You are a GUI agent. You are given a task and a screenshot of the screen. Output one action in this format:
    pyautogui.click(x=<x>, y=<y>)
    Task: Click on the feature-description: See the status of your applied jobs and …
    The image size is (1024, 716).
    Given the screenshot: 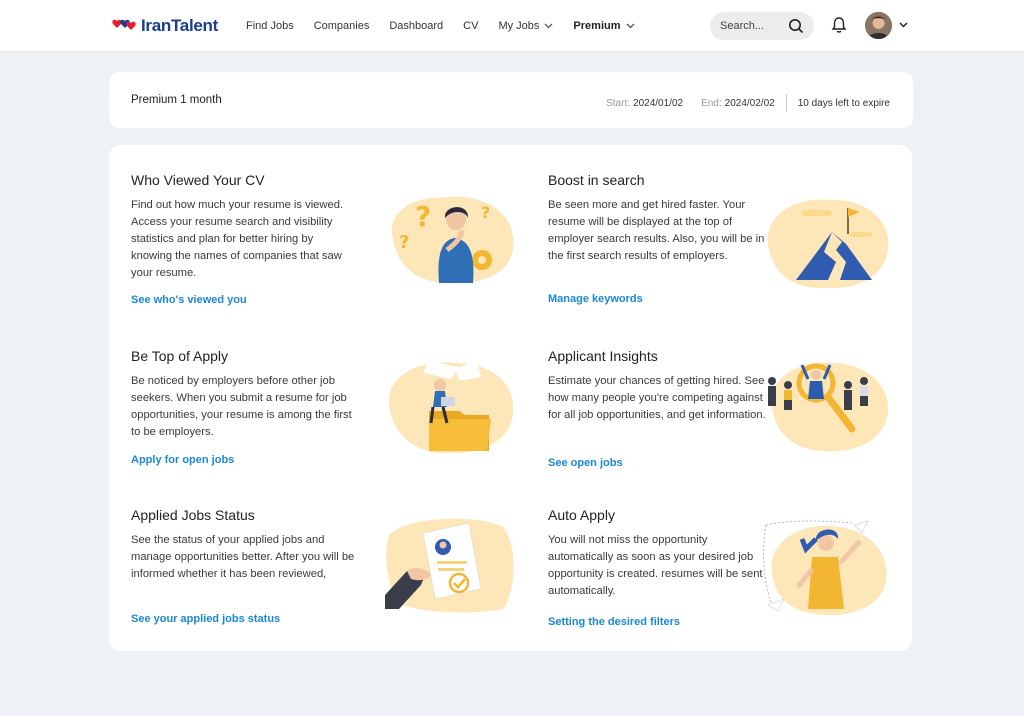 What is the action you would take?
    pyautogui.click(x=243, y=557)
    